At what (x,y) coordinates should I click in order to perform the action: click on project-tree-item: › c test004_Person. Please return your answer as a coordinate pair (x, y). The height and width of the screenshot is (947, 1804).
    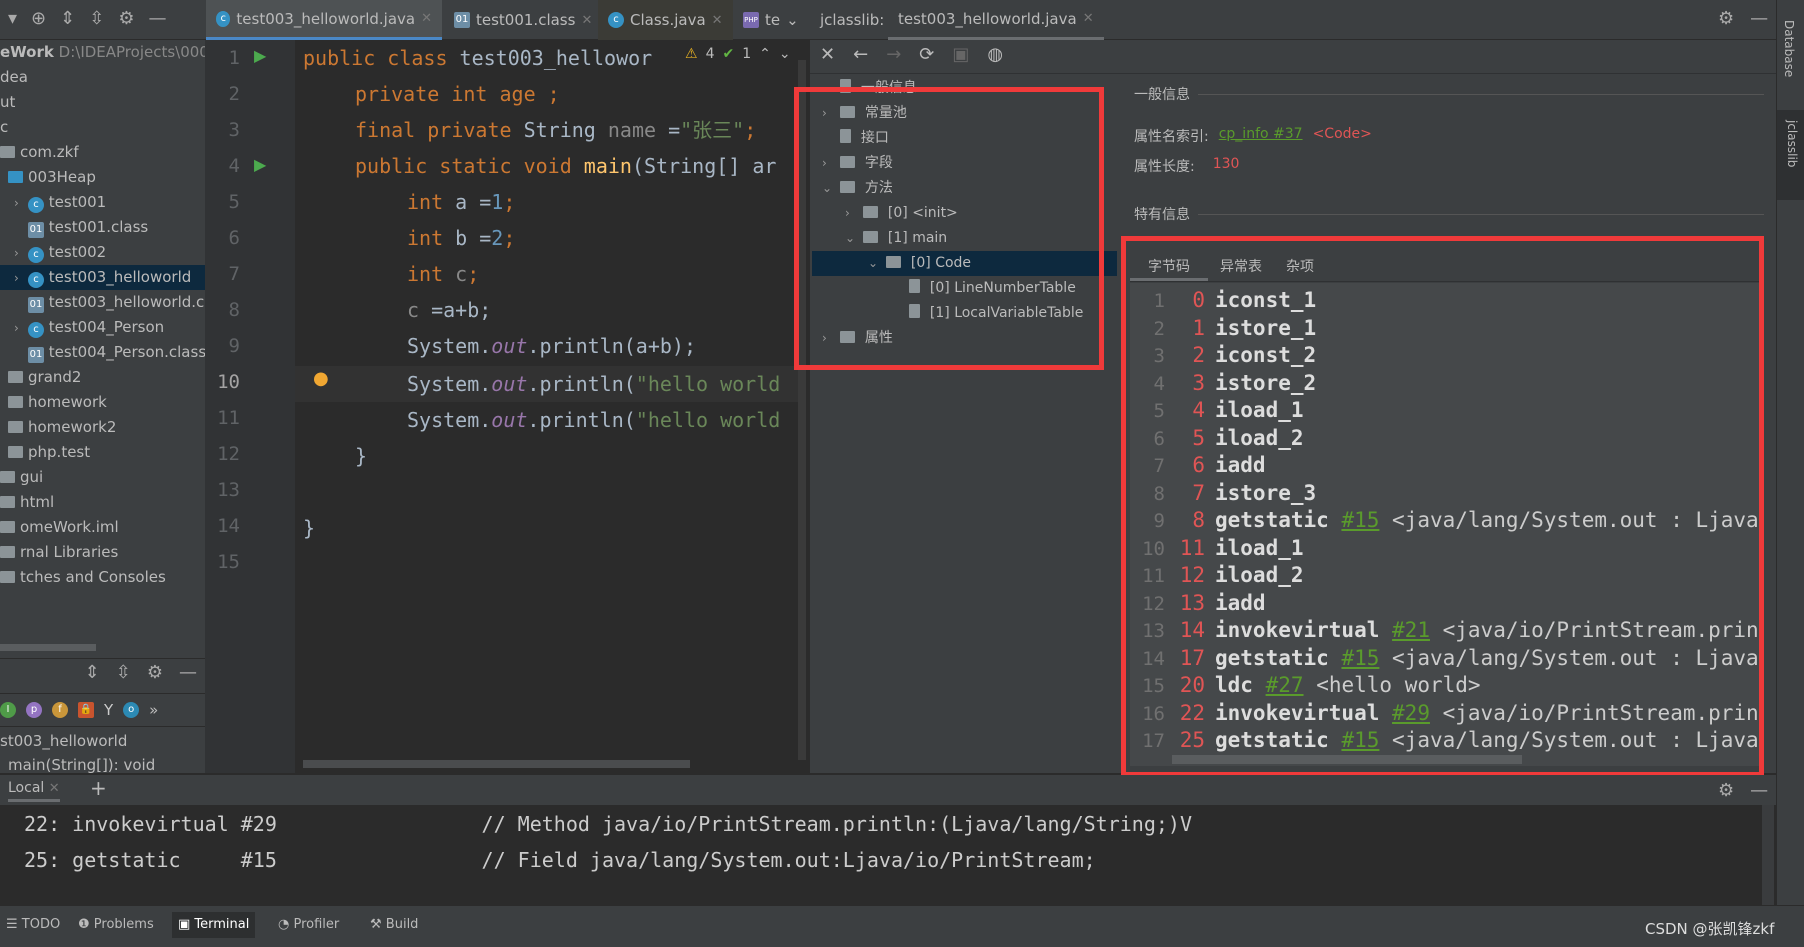
    Looking at the image, I should click on (82, 327).